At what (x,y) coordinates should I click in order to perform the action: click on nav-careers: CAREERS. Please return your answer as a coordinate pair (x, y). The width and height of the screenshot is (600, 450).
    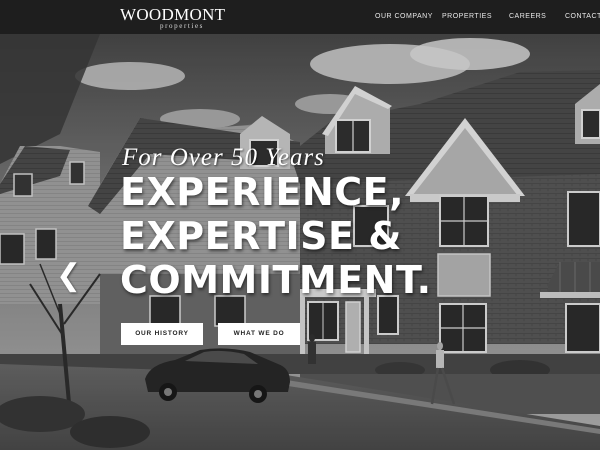
    Looking at the image, I should click on (527, 16).